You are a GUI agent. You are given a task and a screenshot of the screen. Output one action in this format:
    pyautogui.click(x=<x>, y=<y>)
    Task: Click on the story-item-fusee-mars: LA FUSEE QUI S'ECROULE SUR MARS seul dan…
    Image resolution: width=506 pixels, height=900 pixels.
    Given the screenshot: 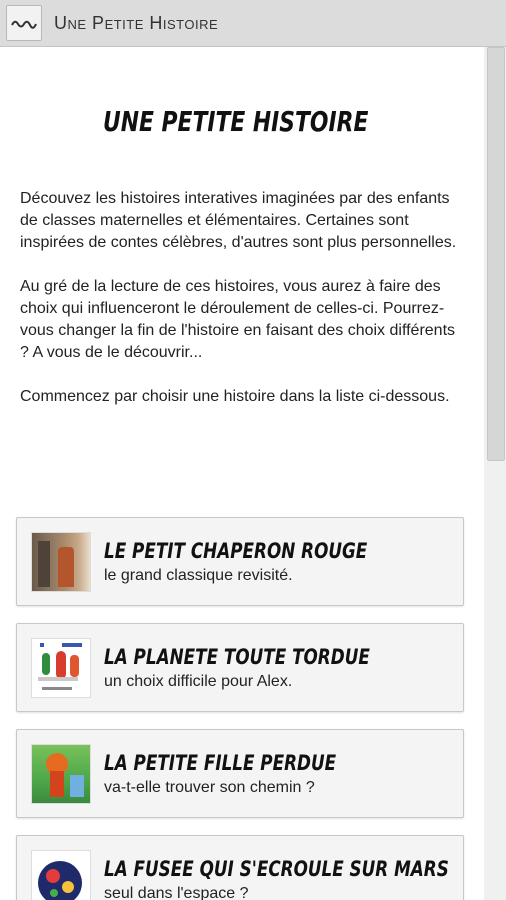 What is the action you would take?
    pyautogui.click(x=240, y=867)
    